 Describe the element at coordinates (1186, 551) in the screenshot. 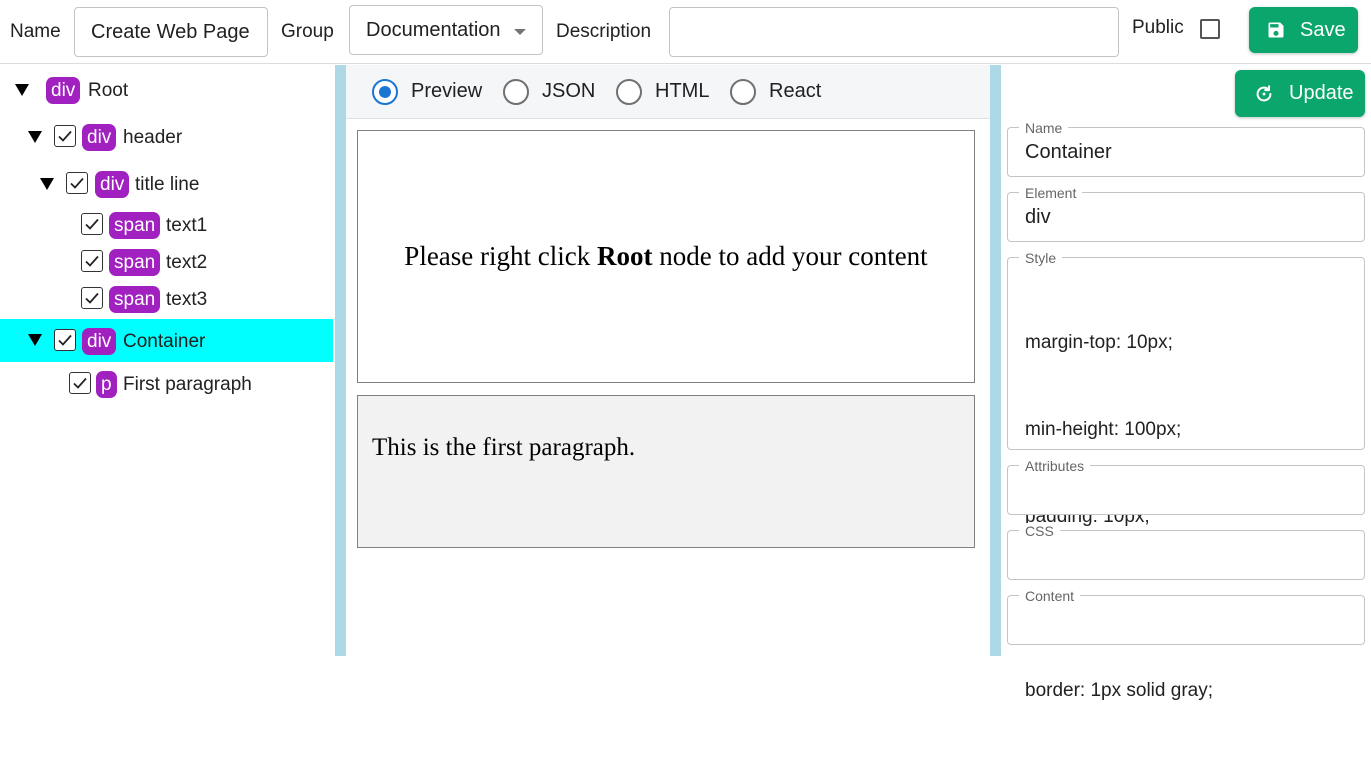

I see `css-field: CSS` at that location.